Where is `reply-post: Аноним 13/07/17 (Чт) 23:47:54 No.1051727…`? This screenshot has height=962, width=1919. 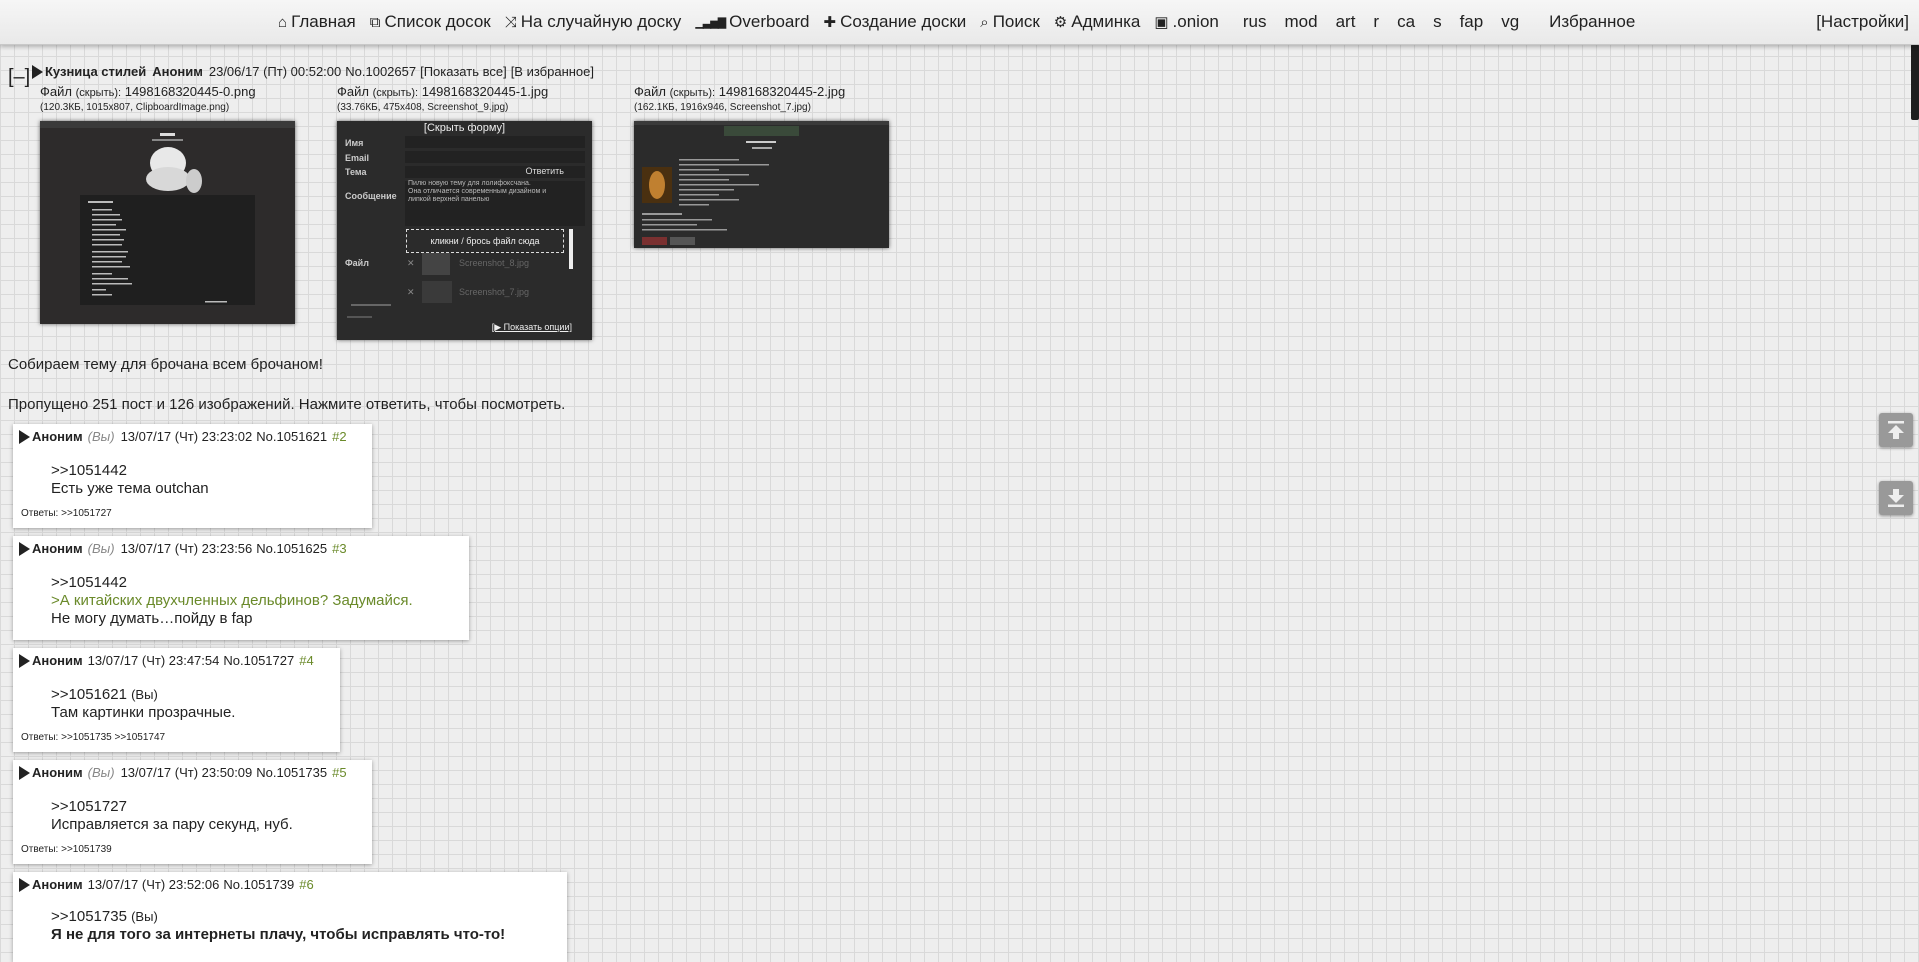 reply-post: Аноним 13/07/17 (Чт) 23:47:54 No.1051727… is located at coordinates (176, 700).